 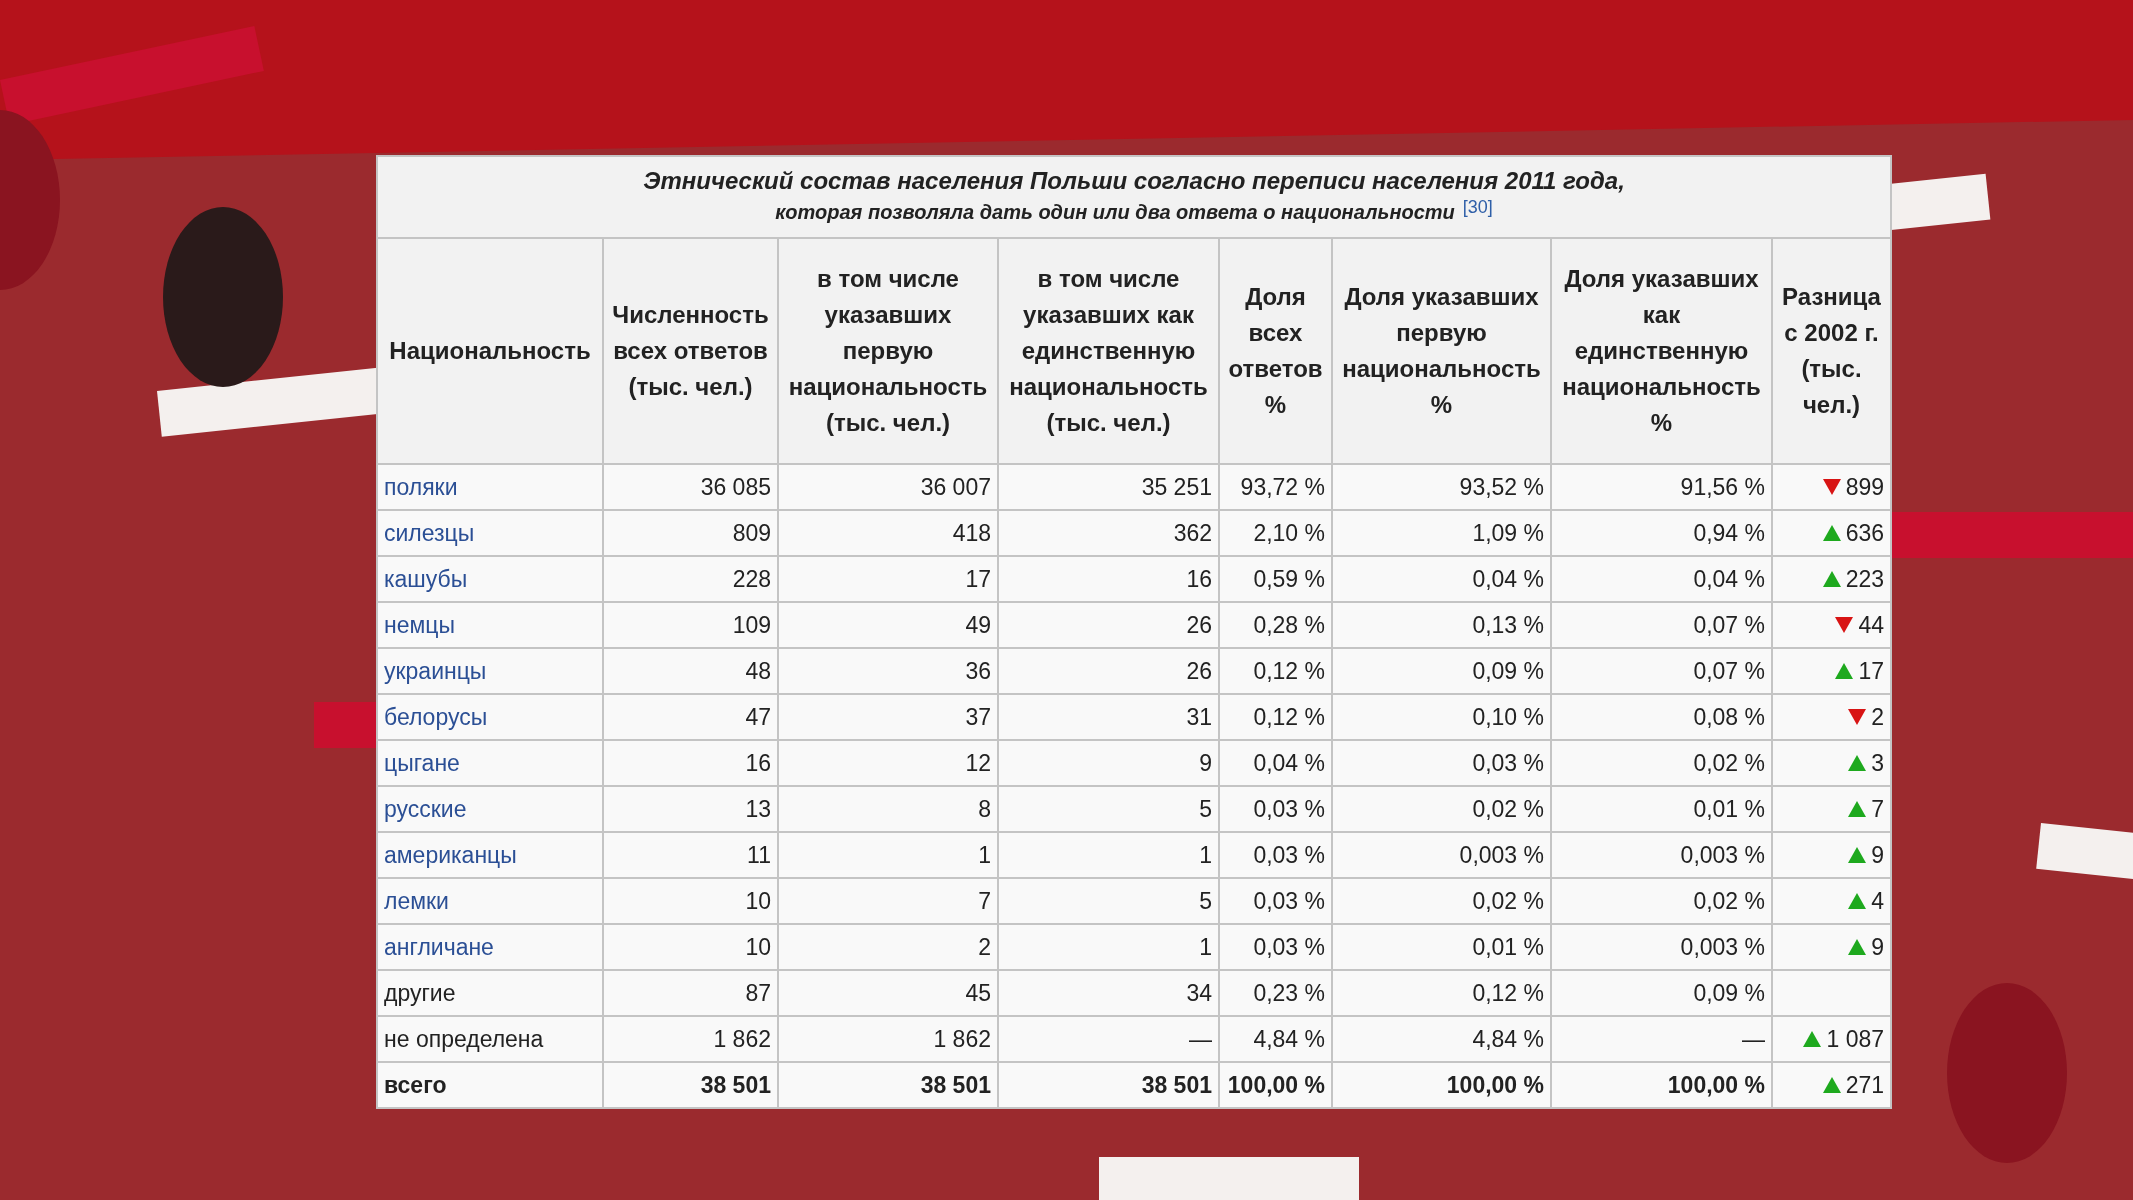 I want to click on nationality-link: белорусы, so click(x=490, y=717).